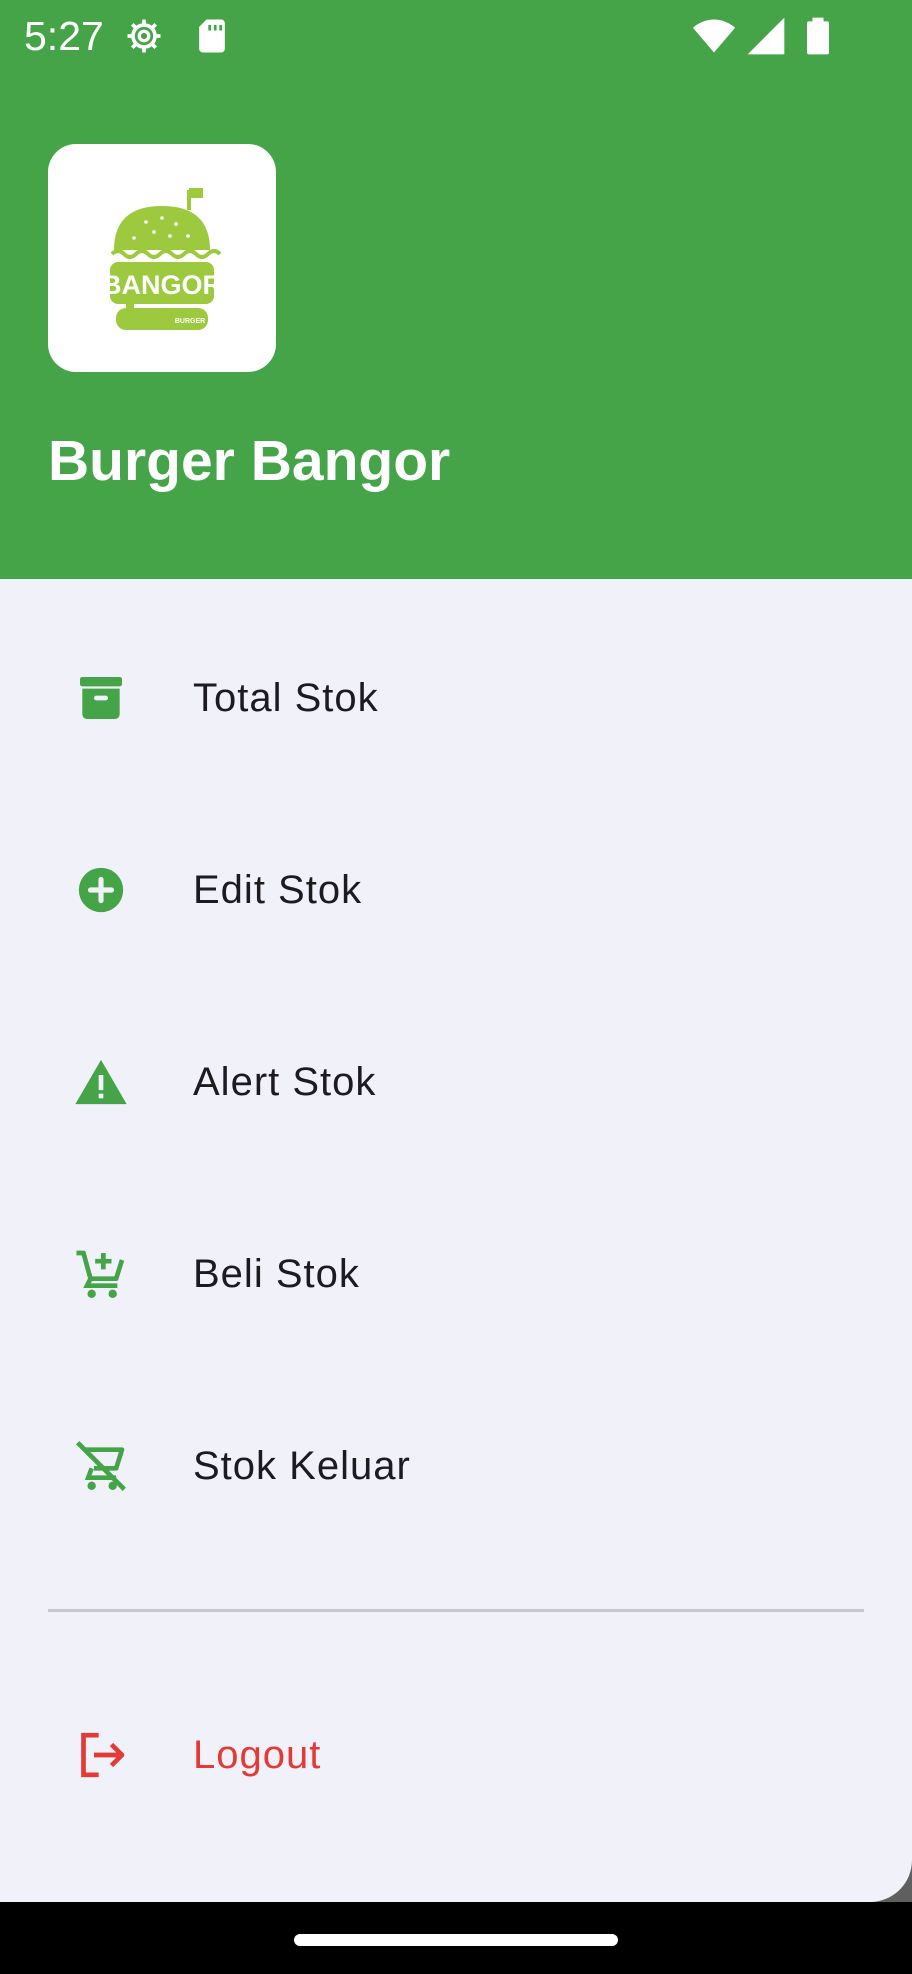  I want to click on home-gesture-handle, so click(456, 1940).